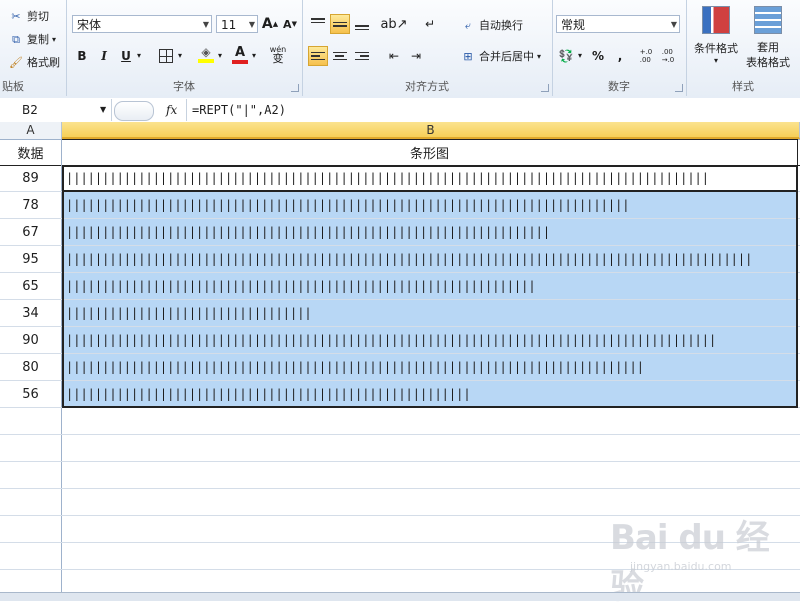 The image size is (800, 608). Describe the element at coordinates (545, 88) in the screenshot. I see `alignment-dialog-launcher` at that location.